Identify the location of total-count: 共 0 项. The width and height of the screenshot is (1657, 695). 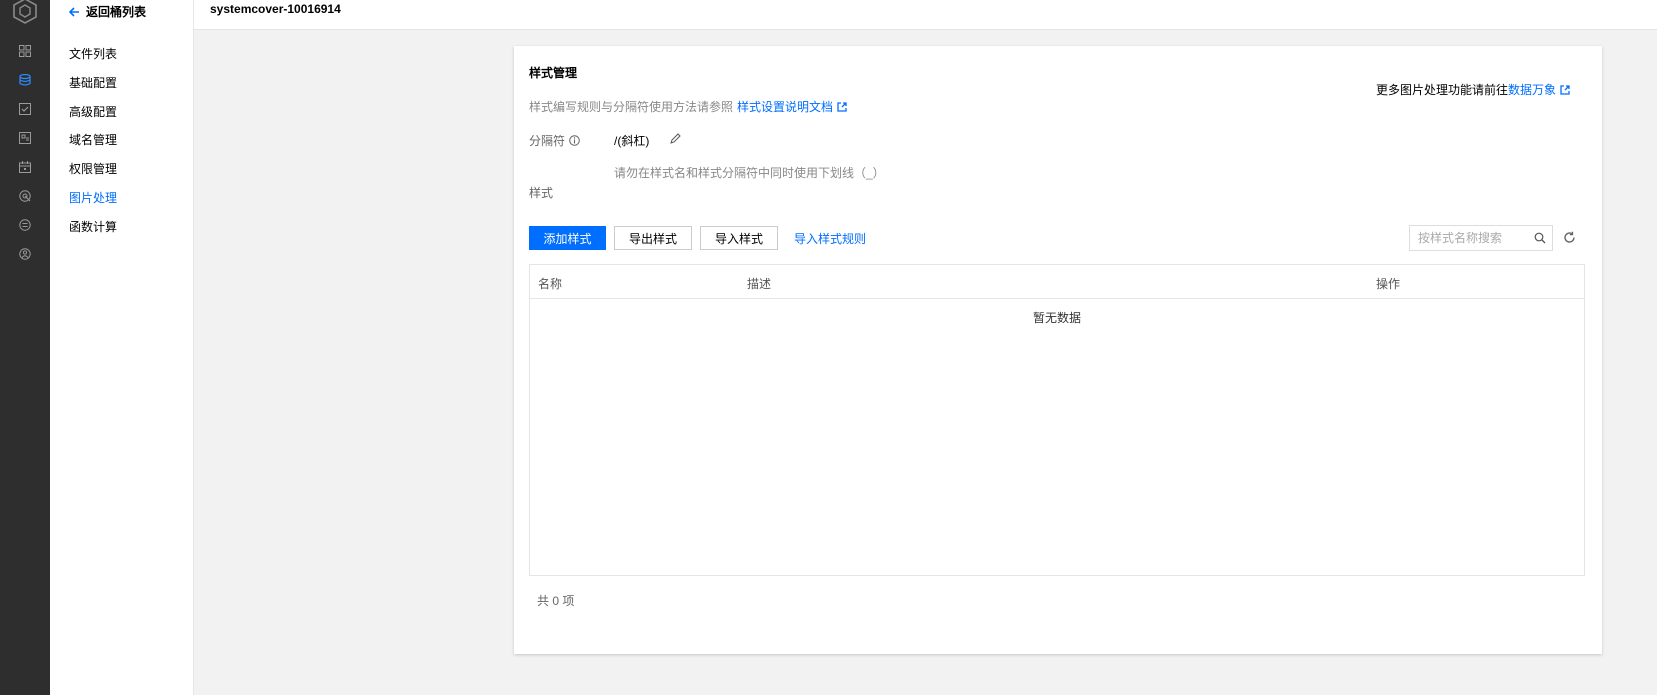
(556, 601).